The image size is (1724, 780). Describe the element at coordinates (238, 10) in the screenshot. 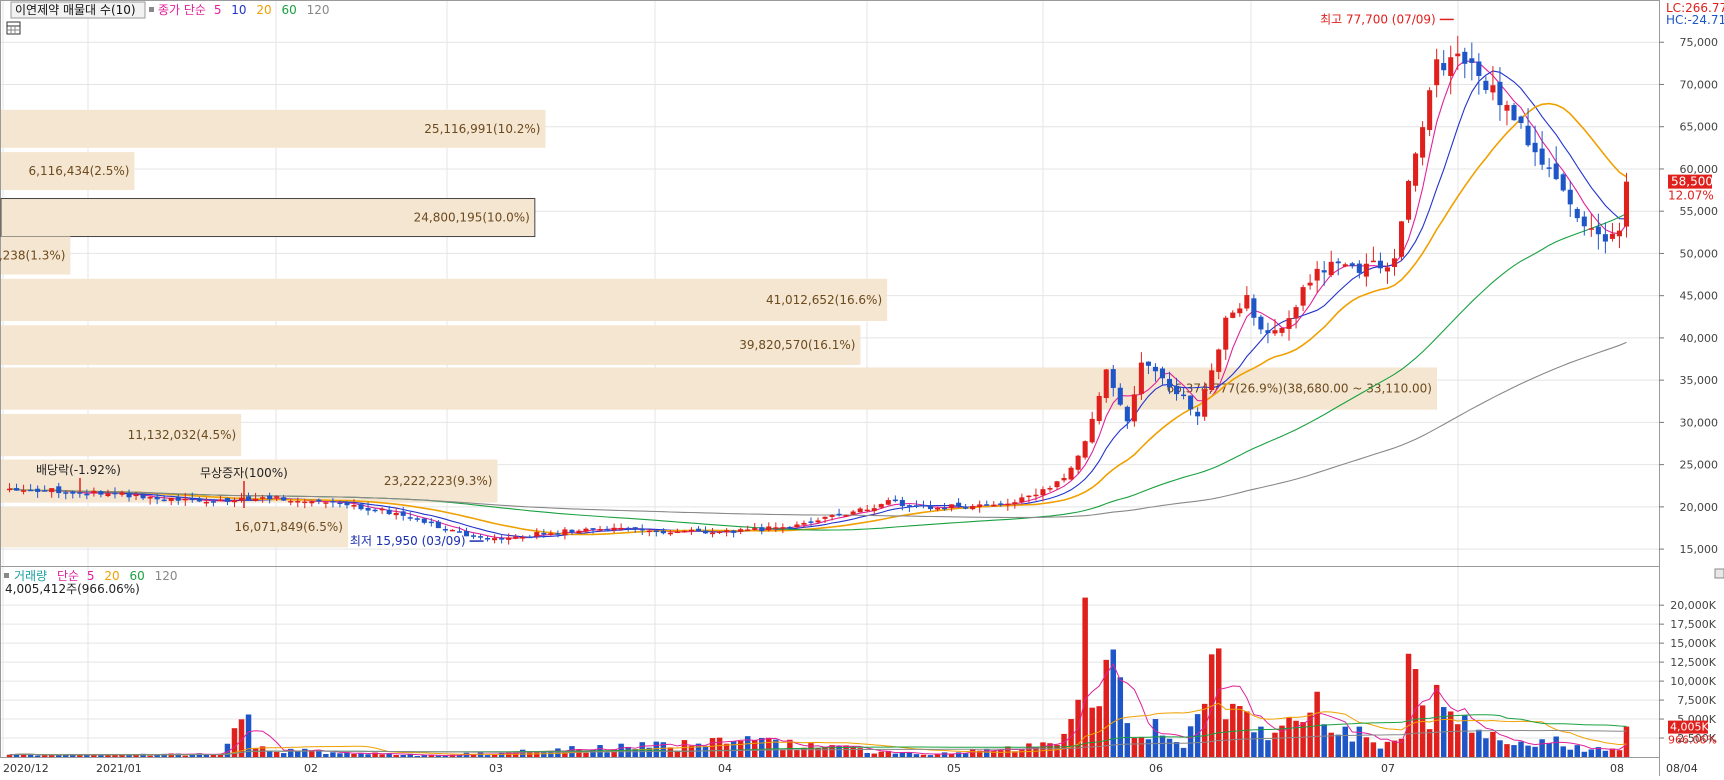

I see `ma-legend-10: 10` at that location.